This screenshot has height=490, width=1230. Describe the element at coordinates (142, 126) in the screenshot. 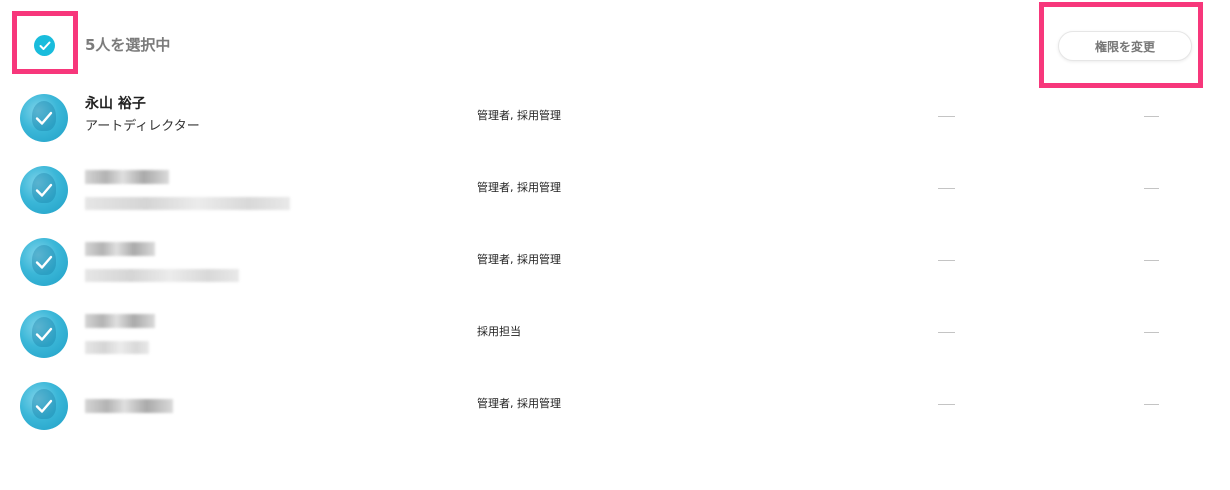

I see `member-title: アートディレクター` at that location.